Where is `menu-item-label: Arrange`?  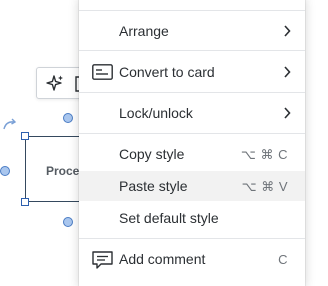
menu-item-label: Arrange is located at coordinates (144, 31).